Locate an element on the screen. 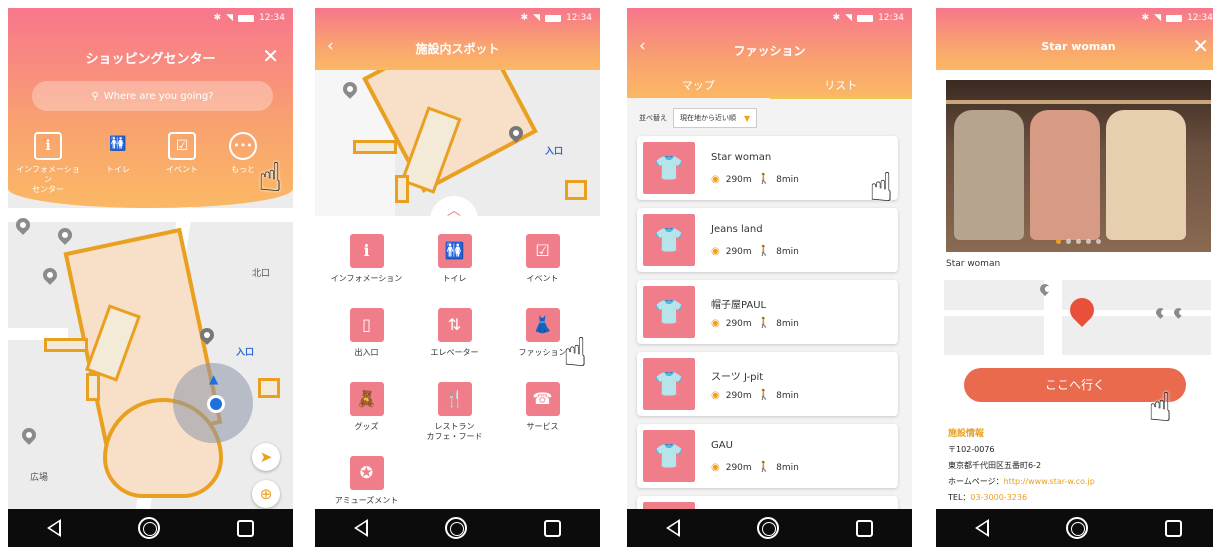 This screenshot has height=547, width=1213. sort-select: 現在地から近い順 ▼ is located at coordinates (715, 118).